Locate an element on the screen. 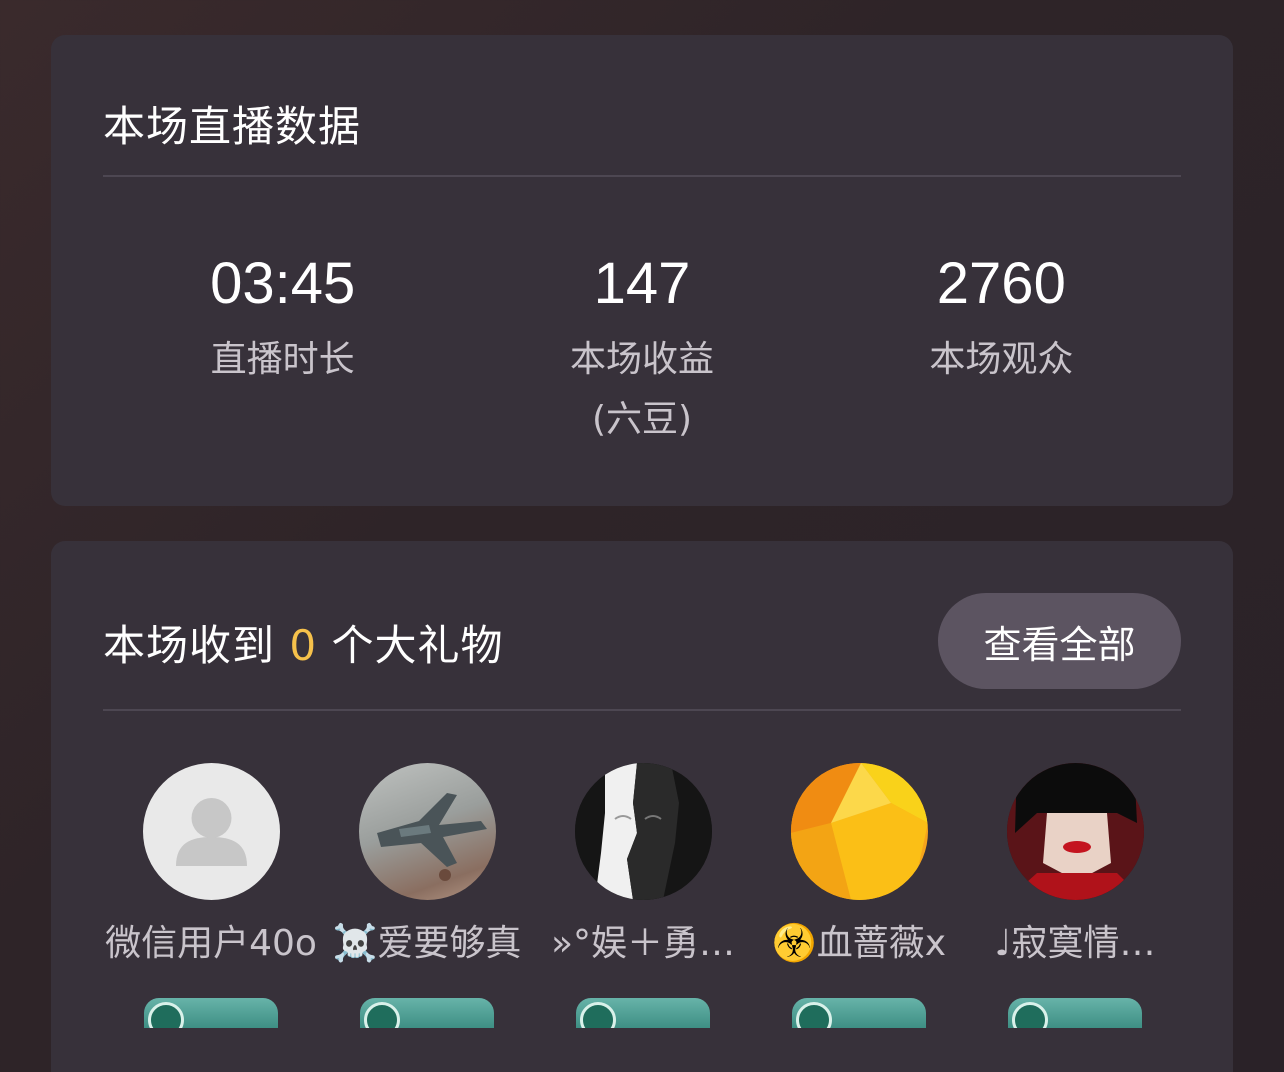 This screenshot has height=1072, width=1284. gifts-title-prefix: 本场收到 is located at coordinates (196, 645).